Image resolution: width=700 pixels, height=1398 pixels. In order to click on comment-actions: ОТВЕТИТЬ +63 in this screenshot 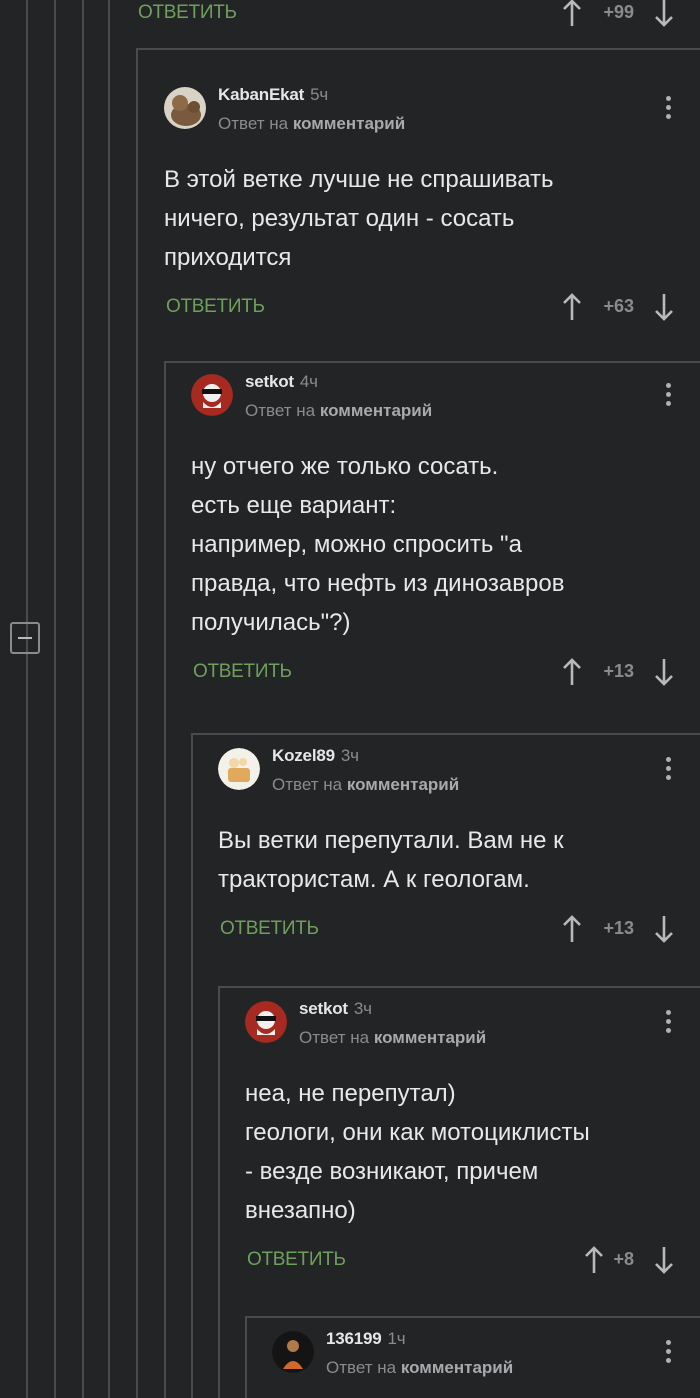, I will do `click(432, 308)`.